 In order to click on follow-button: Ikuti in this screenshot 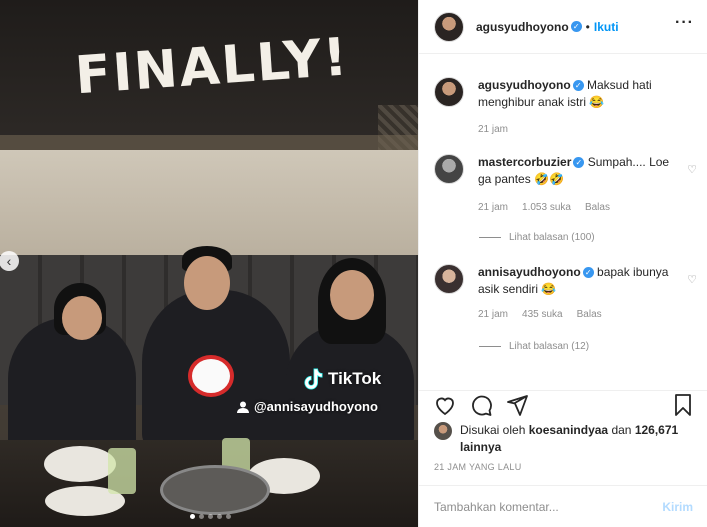, I will do `click(606, 27)`.